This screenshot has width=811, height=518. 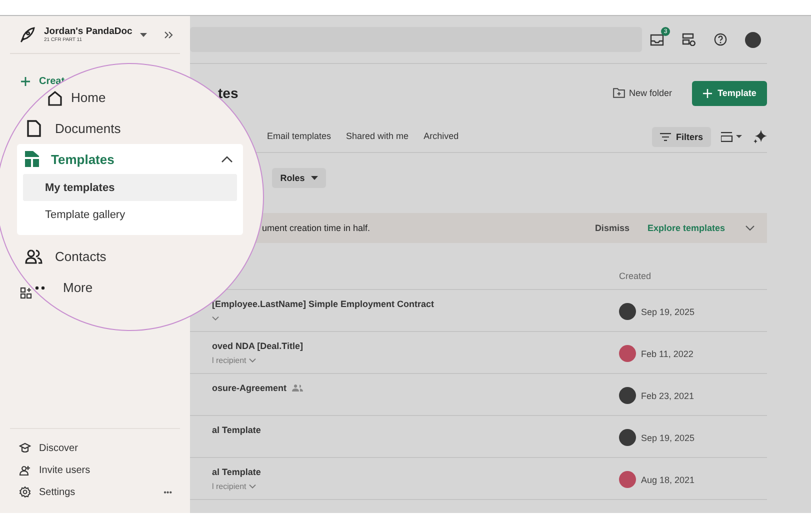 I want to click on add-user-icon, so click(x=25, y=470).